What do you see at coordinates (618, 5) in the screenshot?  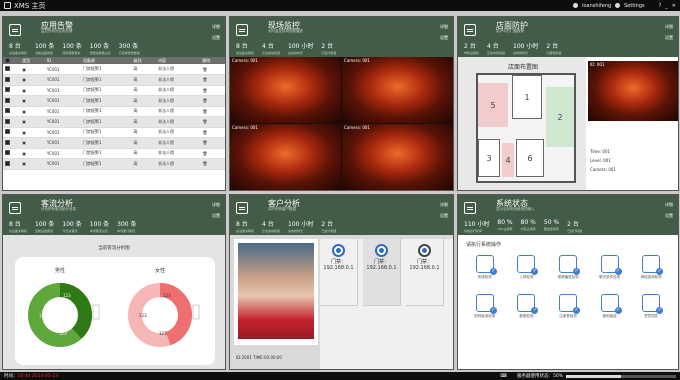 I see `settings-icon` at bounding box center [618, 5].